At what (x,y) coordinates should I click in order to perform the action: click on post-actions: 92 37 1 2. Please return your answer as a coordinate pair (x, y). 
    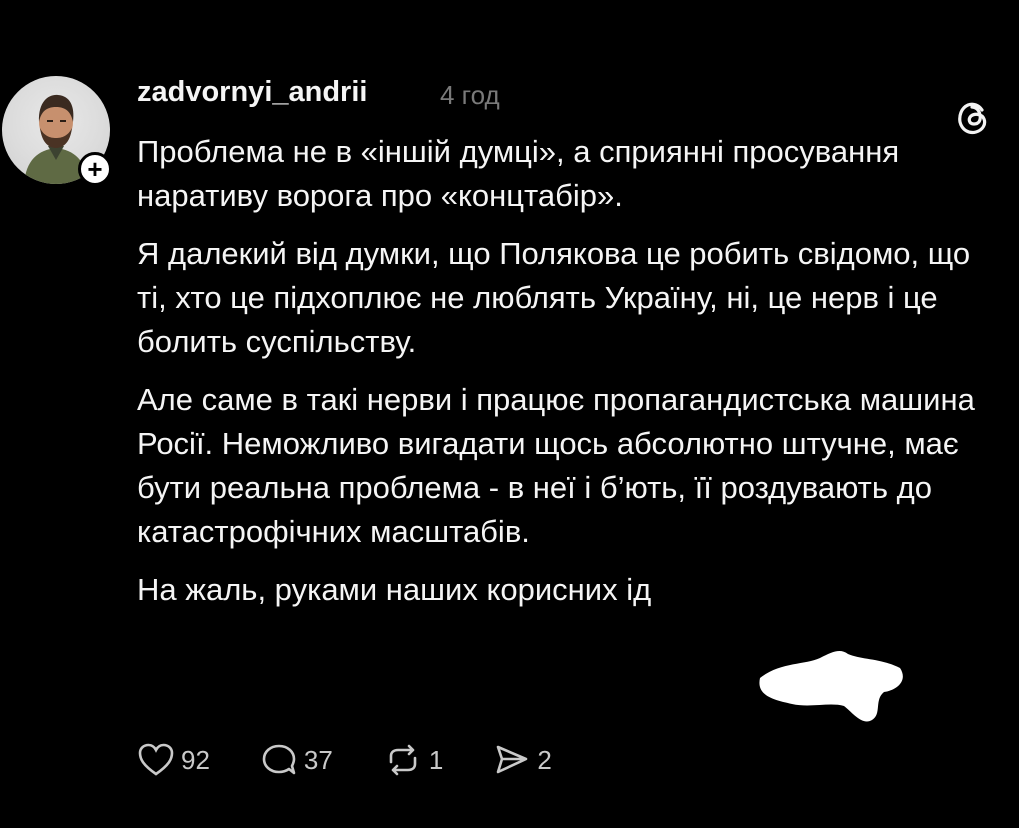
    Looking at the image, I should click on (369, 760).